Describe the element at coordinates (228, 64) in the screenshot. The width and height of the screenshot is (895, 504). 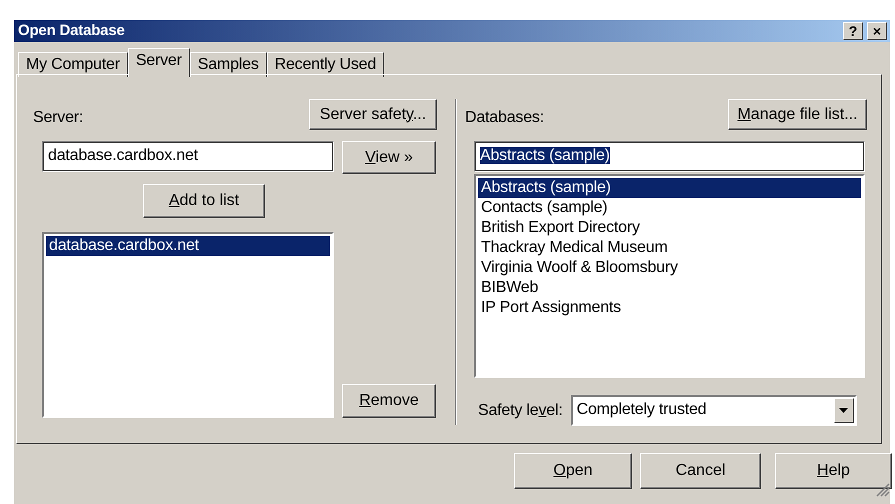
I see `tab: Samples` at that location.